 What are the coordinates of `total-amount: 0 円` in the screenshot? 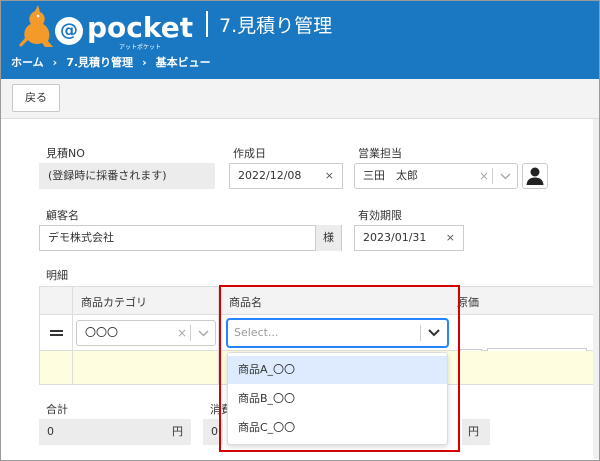 It's located at (115, 432).